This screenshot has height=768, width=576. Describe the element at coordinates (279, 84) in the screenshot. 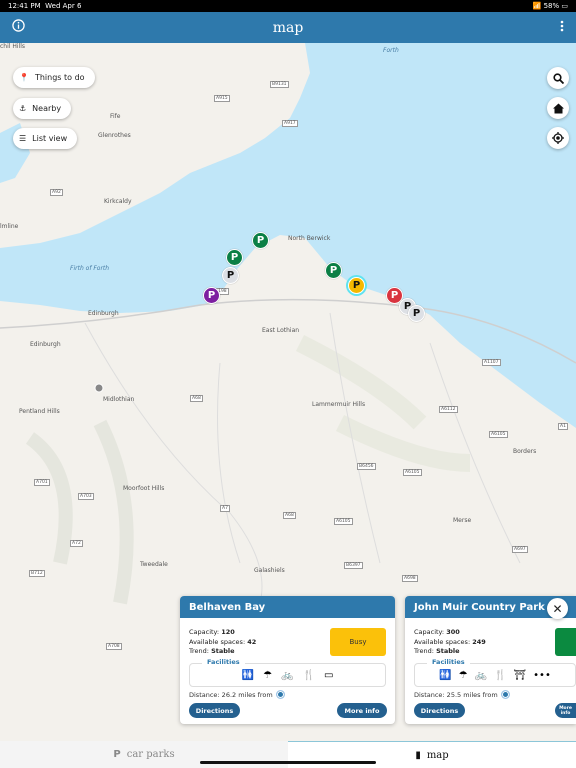

I see `road-label: B9131` at that location.